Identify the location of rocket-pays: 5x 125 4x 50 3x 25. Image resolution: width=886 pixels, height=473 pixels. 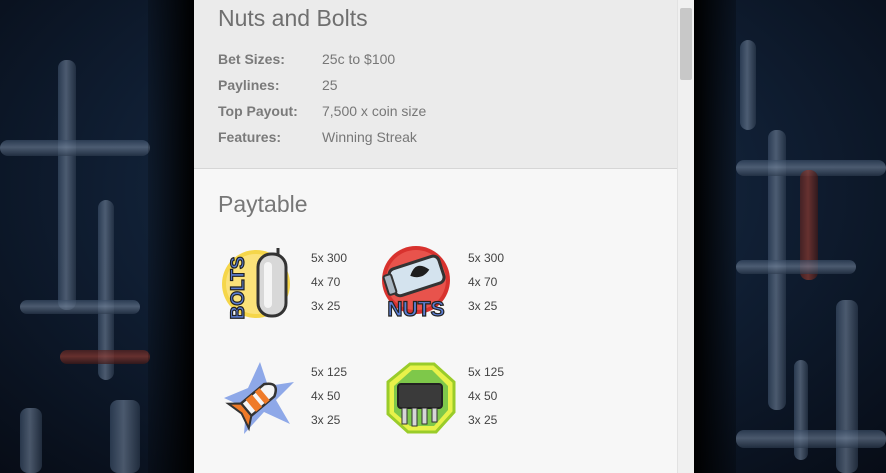
(329, 396).